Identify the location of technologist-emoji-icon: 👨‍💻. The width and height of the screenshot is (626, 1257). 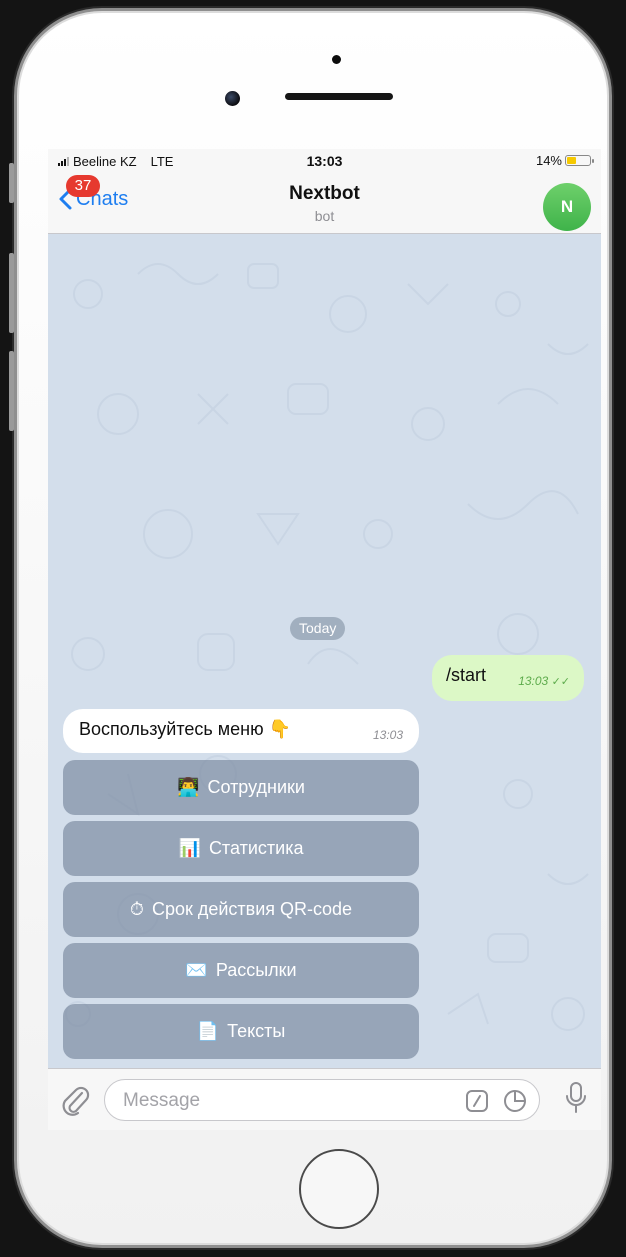
(188, 787).